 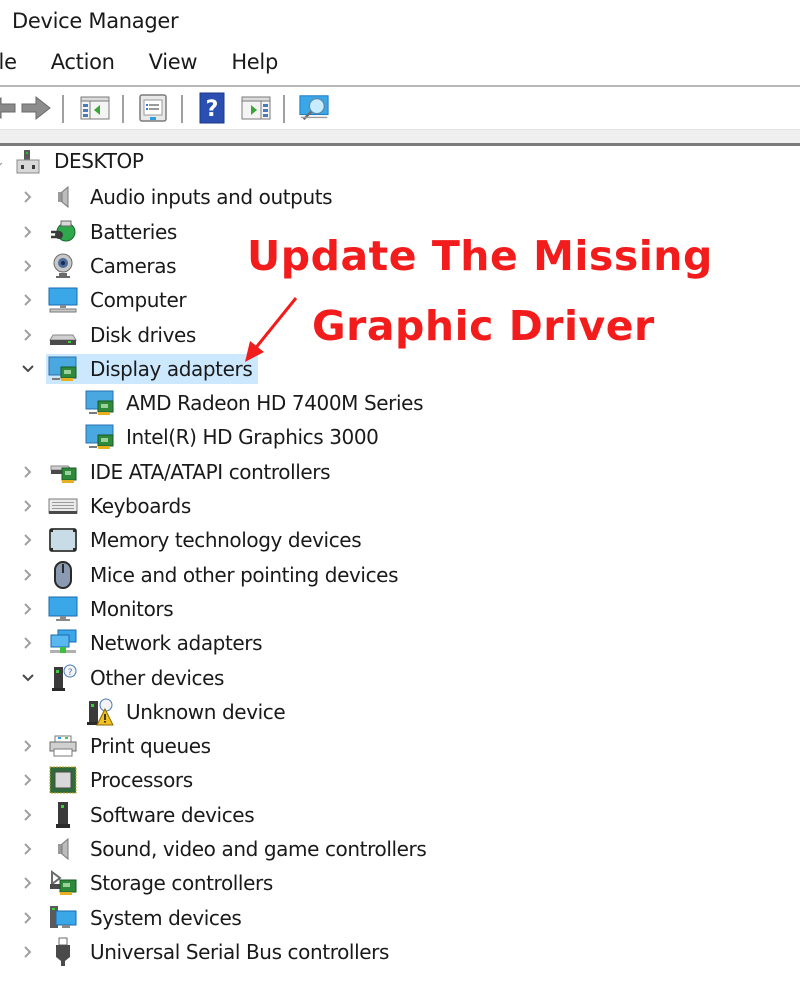 What do you see at coordinates (254, 65) in the screenshot?
I see `menu-help: Help` at bounding box center [254, 65].